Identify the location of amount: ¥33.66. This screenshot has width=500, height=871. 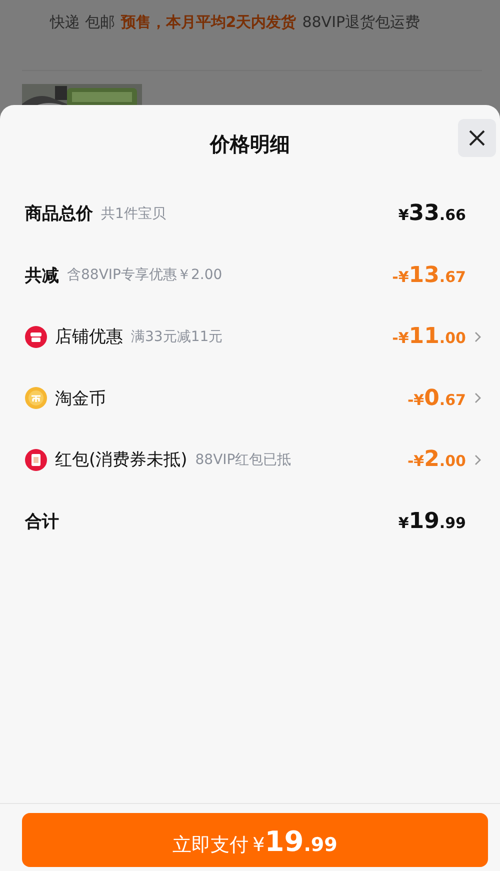
(432, 213).